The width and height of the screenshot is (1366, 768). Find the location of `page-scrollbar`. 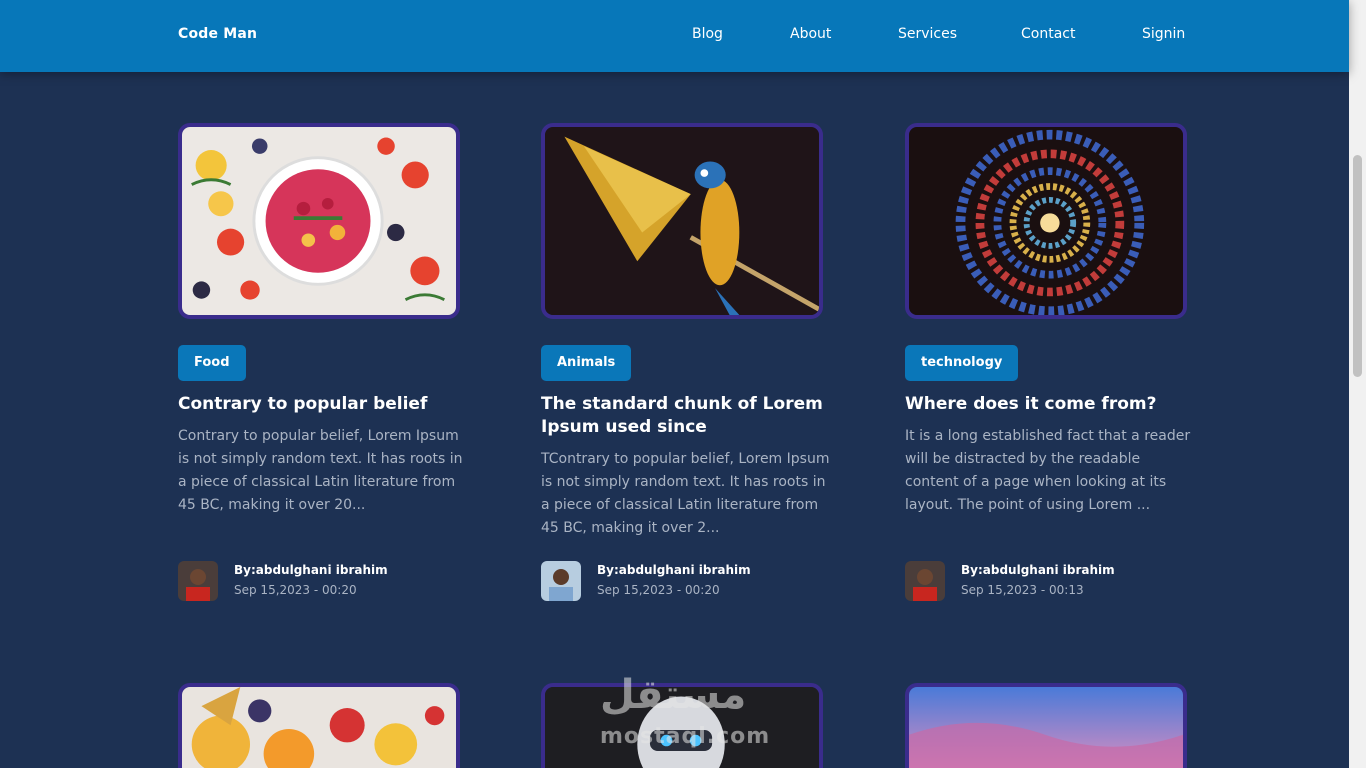

page-scrollbar is located at coordinates (1357, 384).